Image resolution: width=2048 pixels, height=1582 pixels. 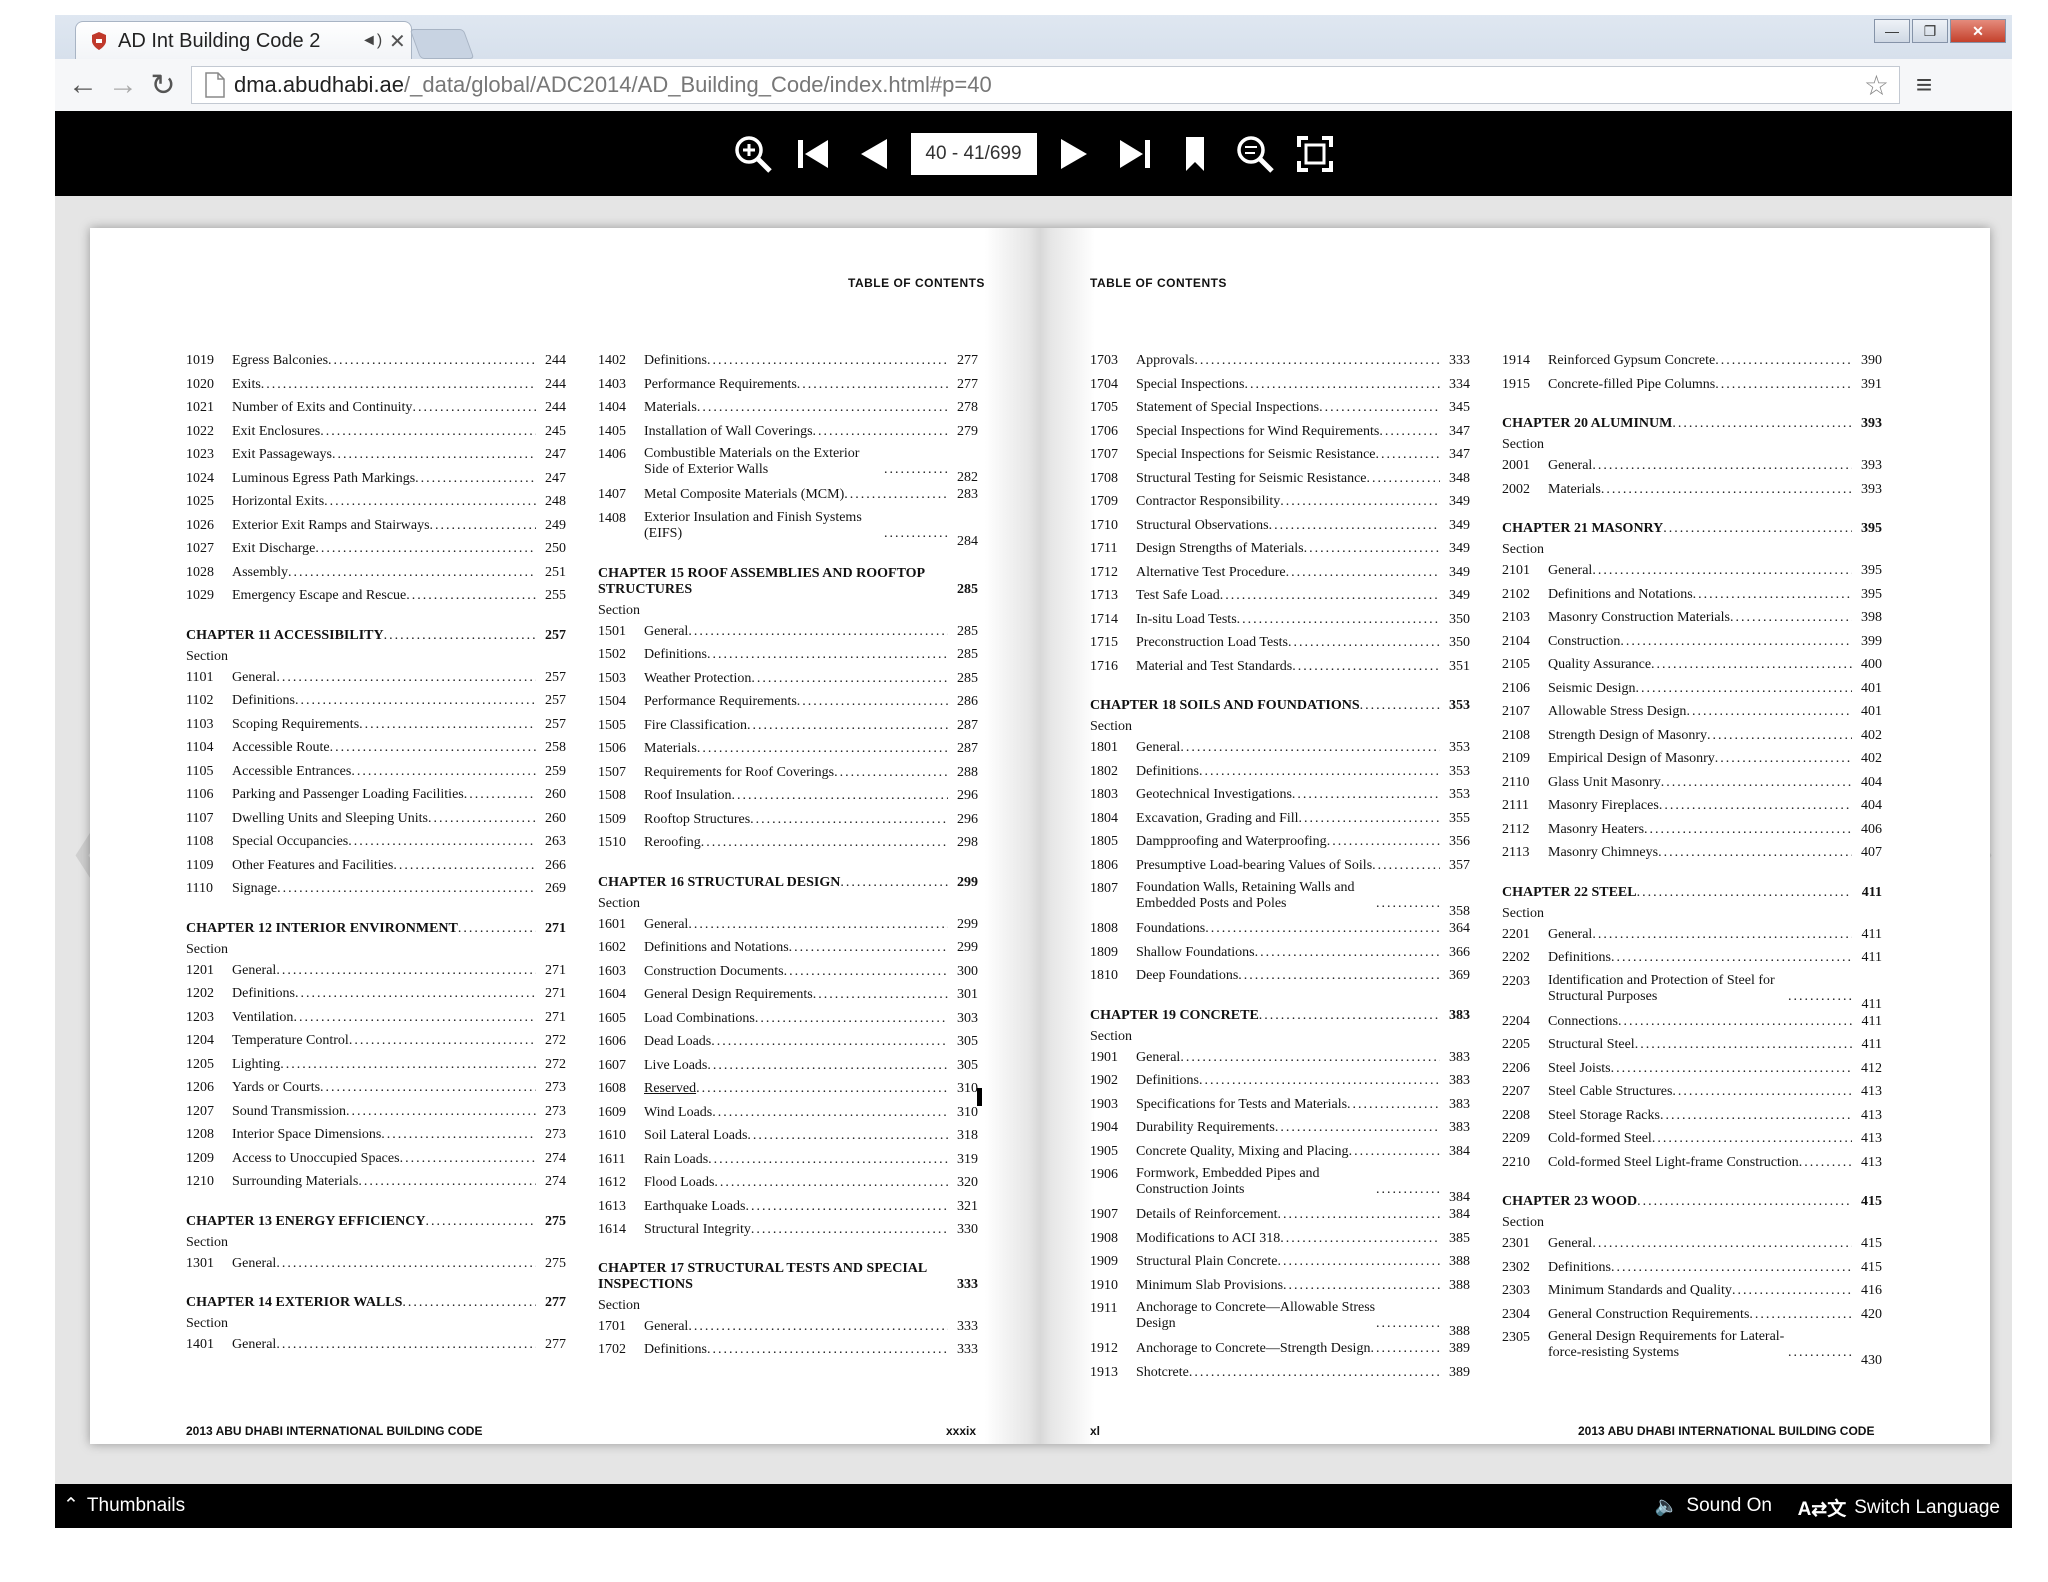 What do you see at coordinates (376, 411) in the screenshot?
I see `toc-entry: 1021 Number of Exits and Continuity 244` at bounding box center [376, 411].